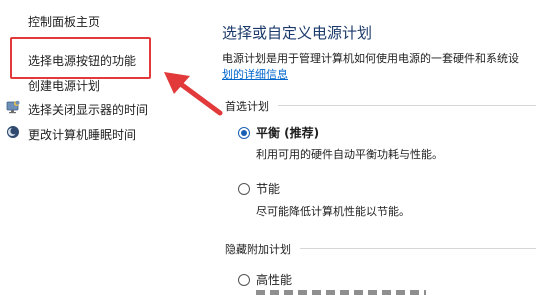  What do you see at coordinates (247, 106) in the screenshot?
I see `preferred-plans-heading: 首选计划` at bounding box center [247, 106].